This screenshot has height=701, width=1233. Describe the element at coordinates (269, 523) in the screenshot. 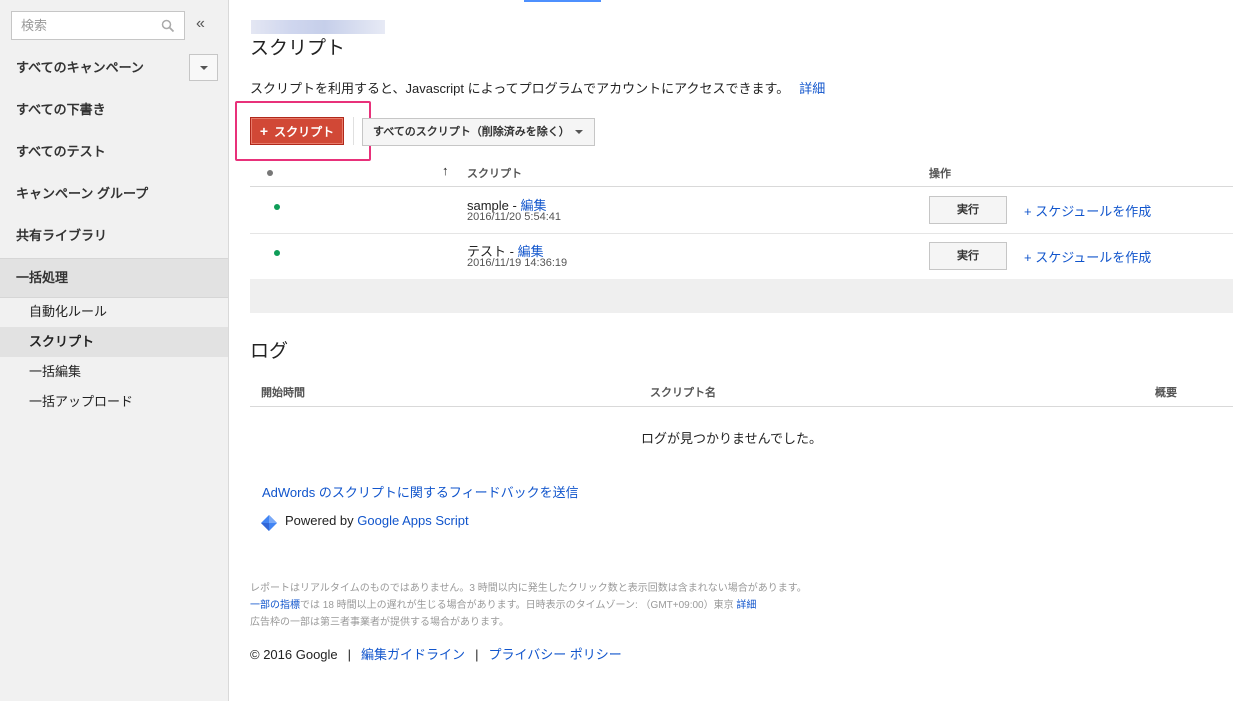

I see `apps-script-icon` at that location.